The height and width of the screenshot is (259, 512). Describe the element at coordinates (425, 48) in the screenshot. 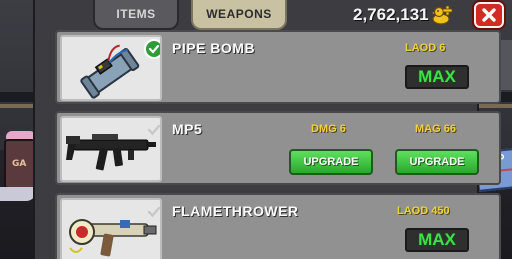

I see `weapon-stat-load: LAOD 6` at that location.